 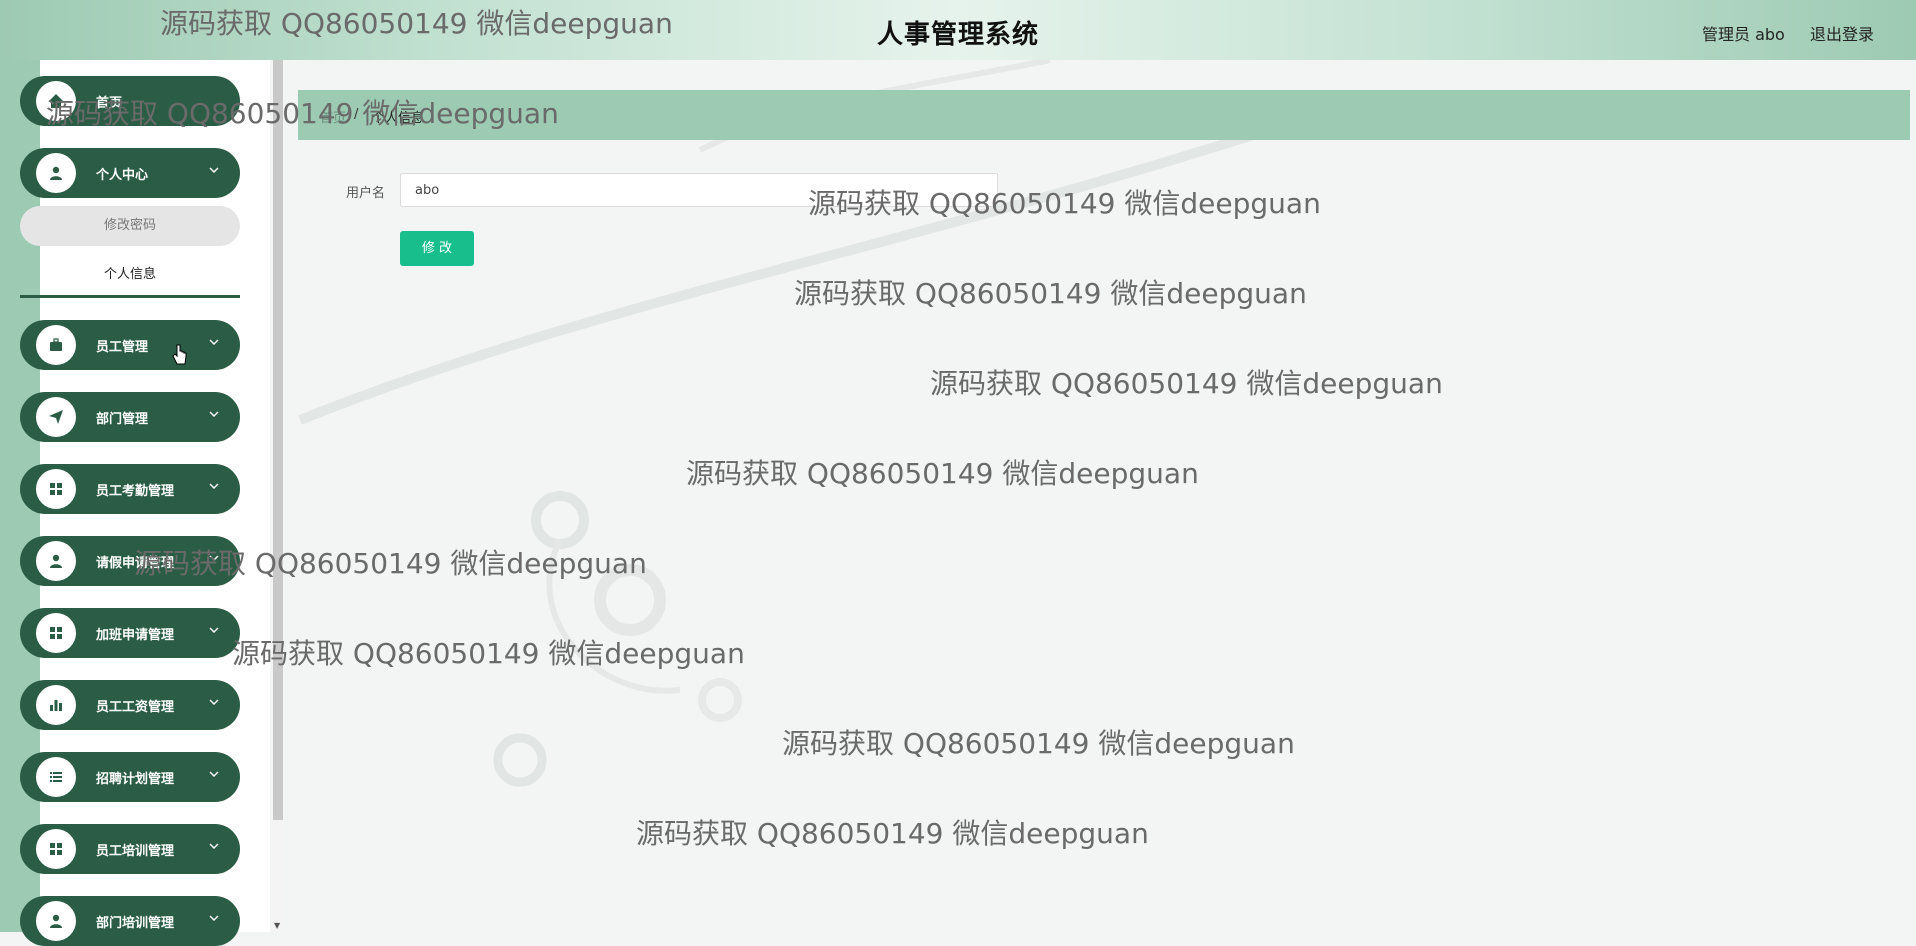 I want to click on submenu-personal-info: 个人信息, so click(x=130, y=276).